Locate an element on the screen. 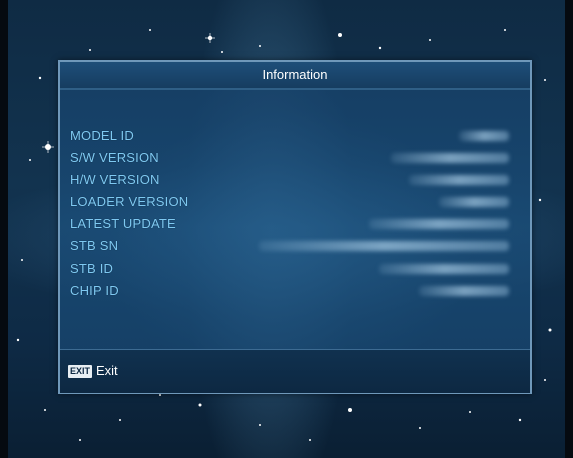 This screenshot has width=573, height=458. info-label: STB ID is located at coordinates (92, 268).